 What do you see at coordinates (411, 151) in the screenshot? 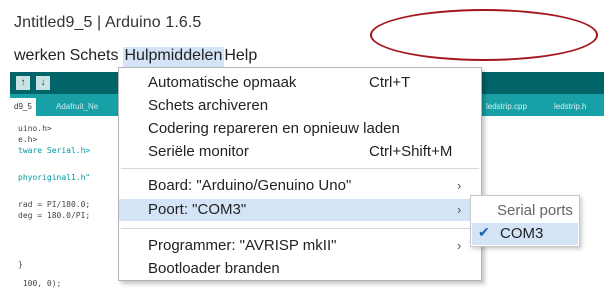
I see `menu-item-shortcut: Ctrl+Shift+M` at bounding box center [411, 151].